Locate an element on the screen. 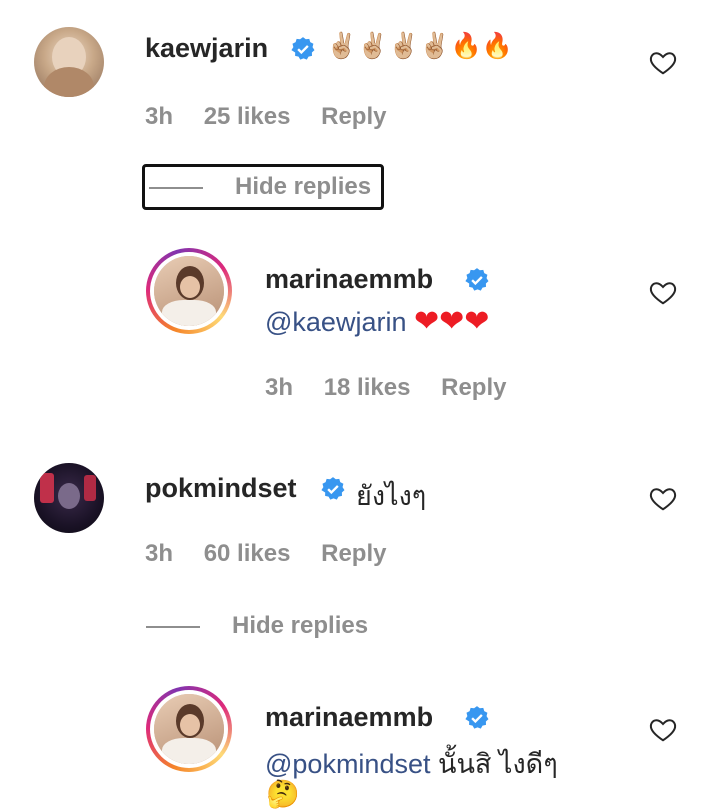  comment-meta: 3h 60 likes Reply is located at coordinates (277, 554).